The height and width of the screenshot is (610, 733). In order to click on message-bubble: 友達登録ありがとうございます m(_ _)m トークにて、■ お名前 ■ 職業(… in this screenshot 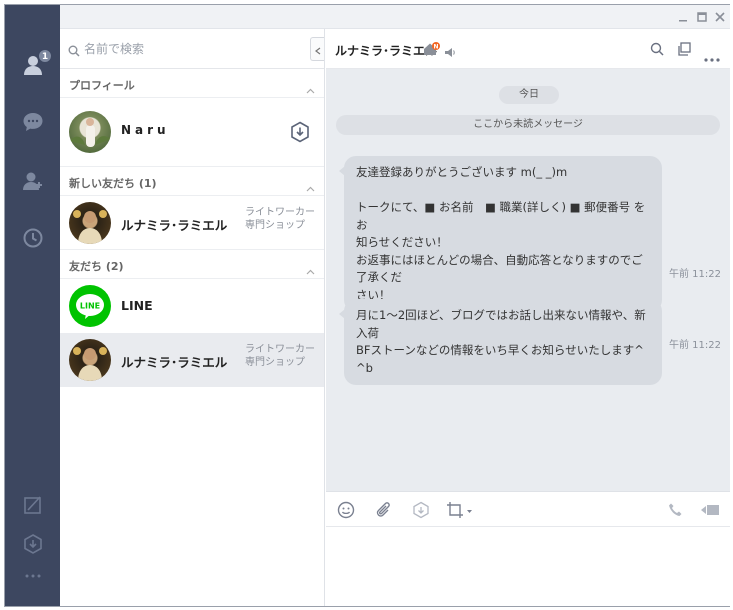, I will do `click(500, 234)`.